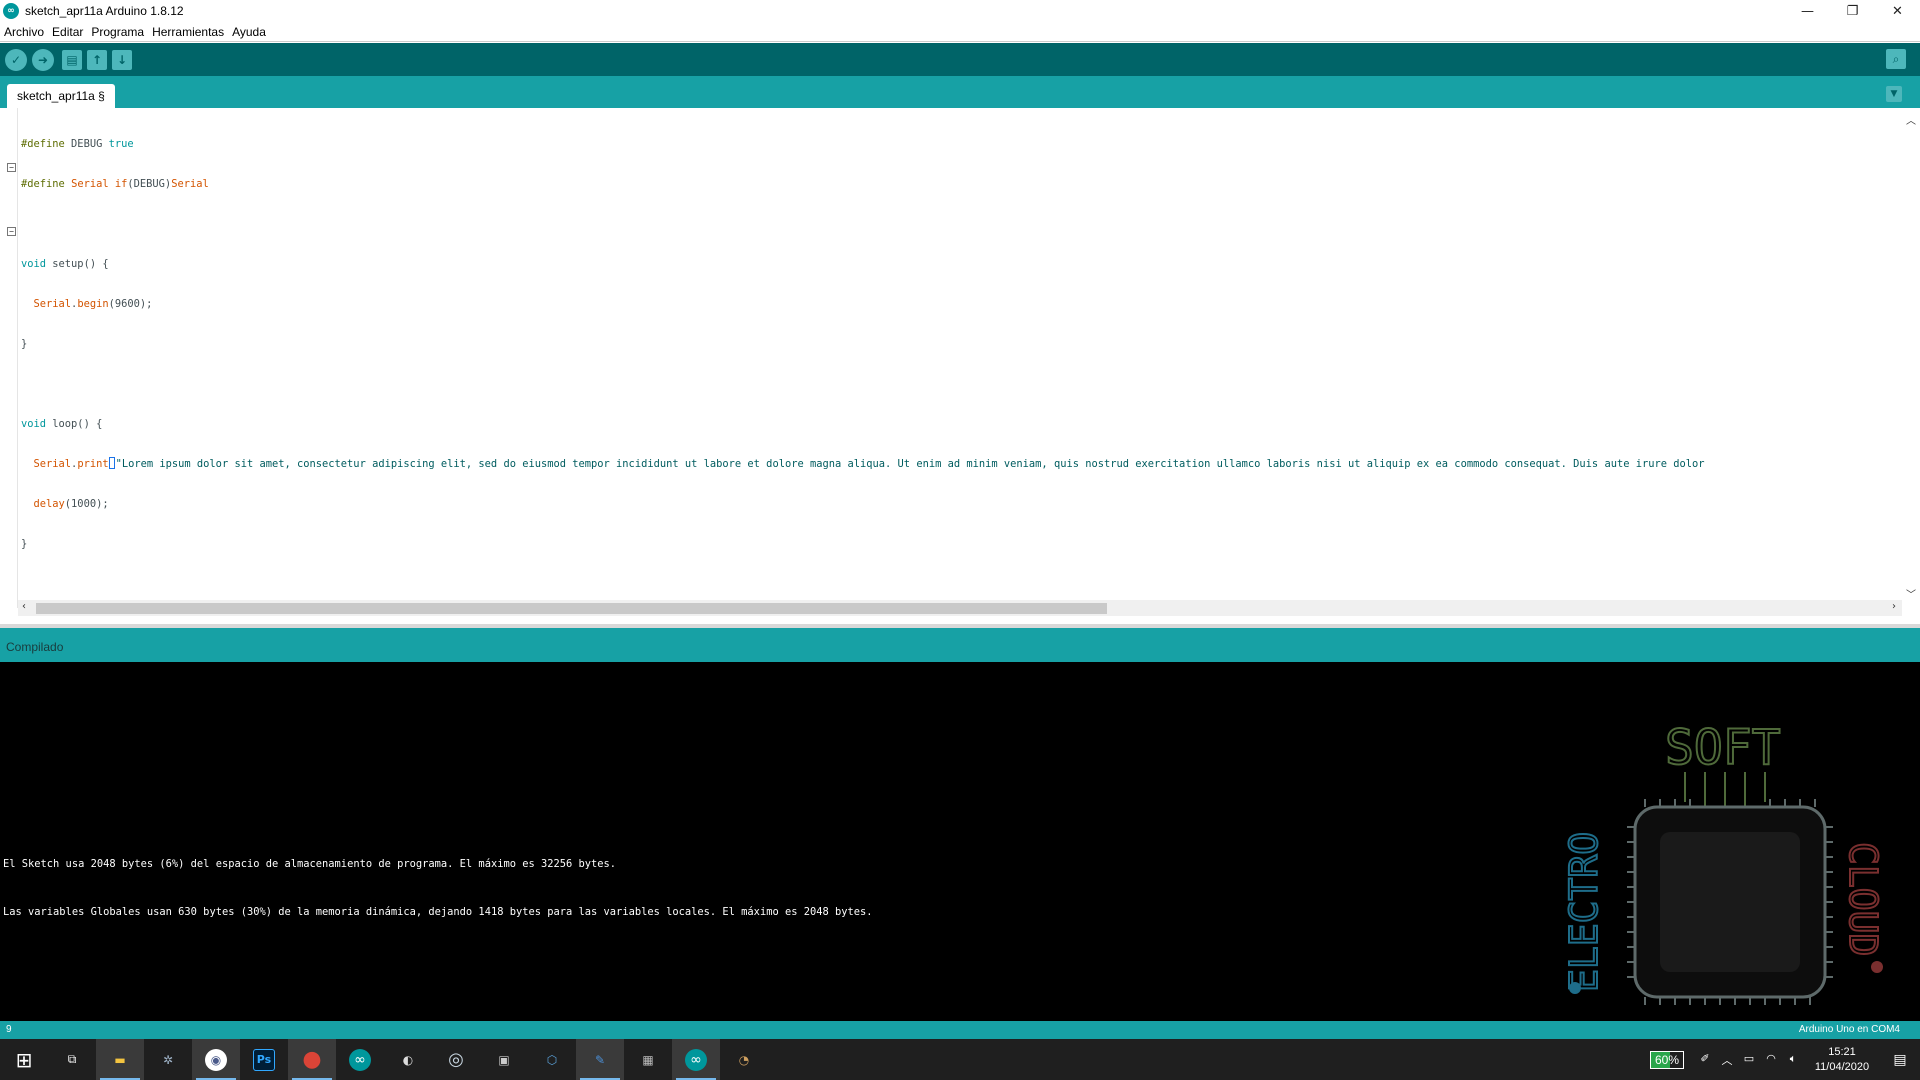 The height and width of the screenshot is (1080, 1920). I want to click on tray-icons: ✐ ︿ ▭ ◠ 🔈︎, so click(1749, 1060).